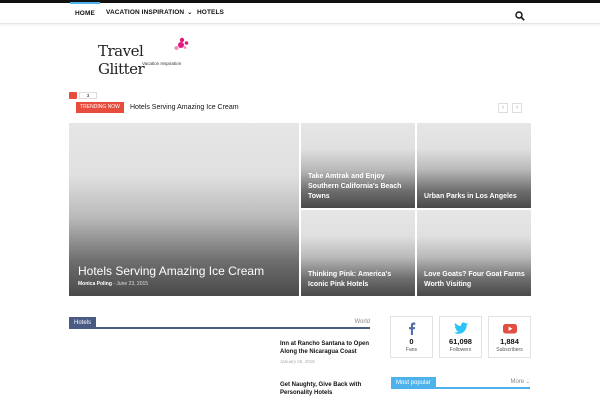 This screenshot has width=600, height=400. I want to click on more-label: More, so click(517, 382).